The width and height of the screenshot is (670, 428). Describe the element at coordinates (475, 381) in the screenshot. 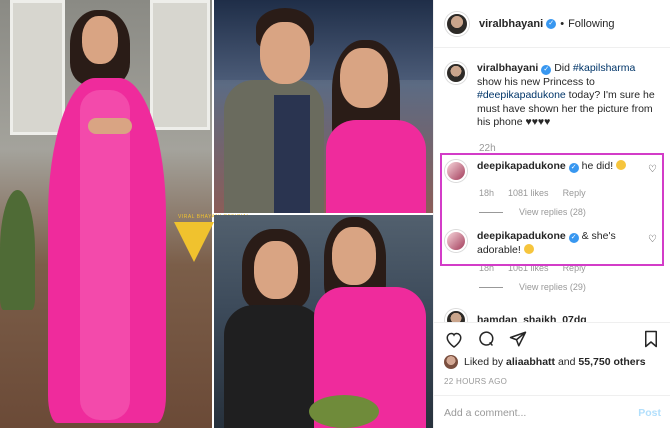

I see `post-timestamp: 22 HOURS AGO` at that location.